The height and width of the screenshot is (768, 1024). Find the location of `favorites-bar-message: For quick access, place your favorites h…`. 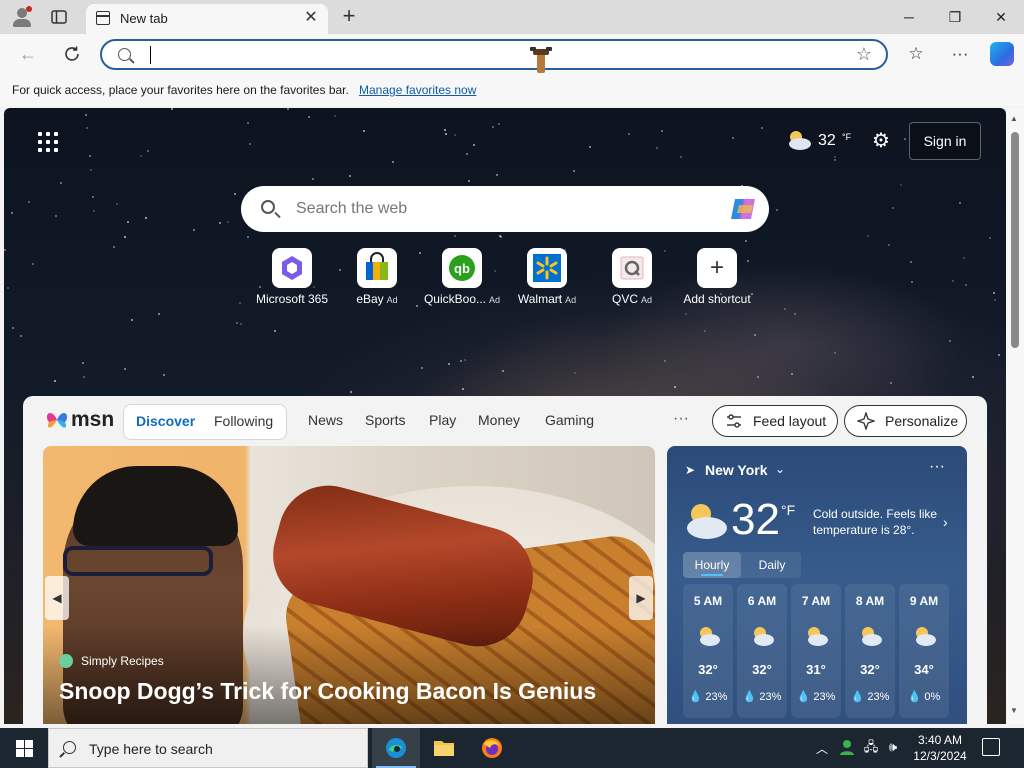

favorites-bar-message: For quick access, place your favorites h… is located at coordinates (180, 90).